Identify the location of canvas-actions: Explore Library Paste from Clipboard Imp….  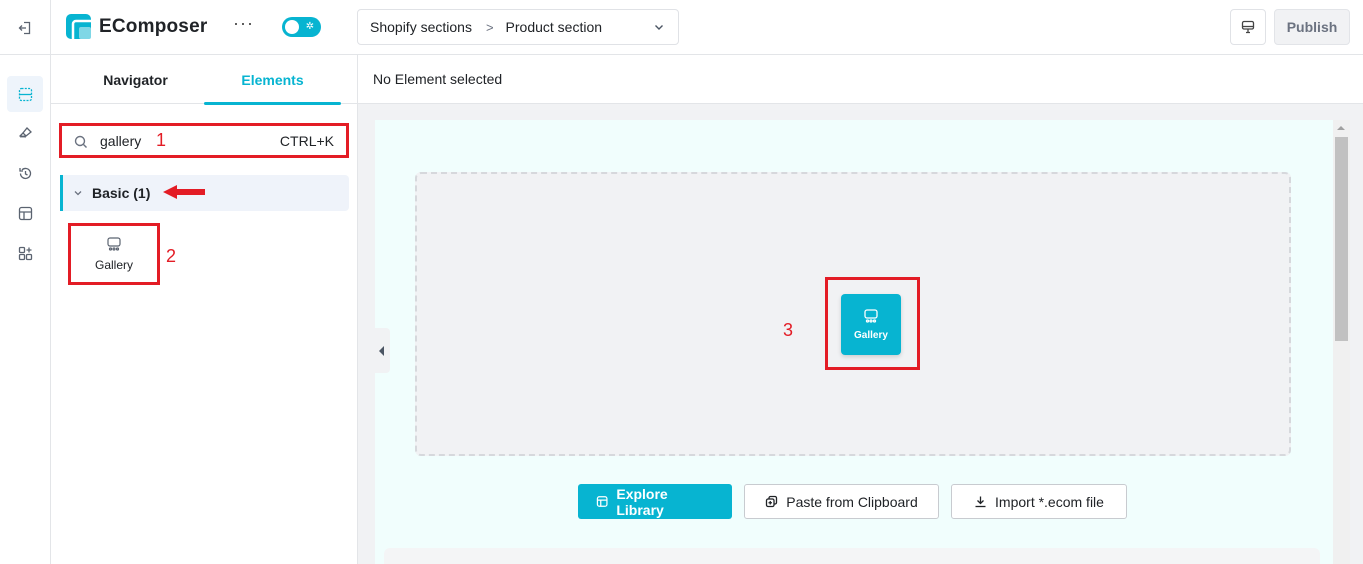
(852, 501).